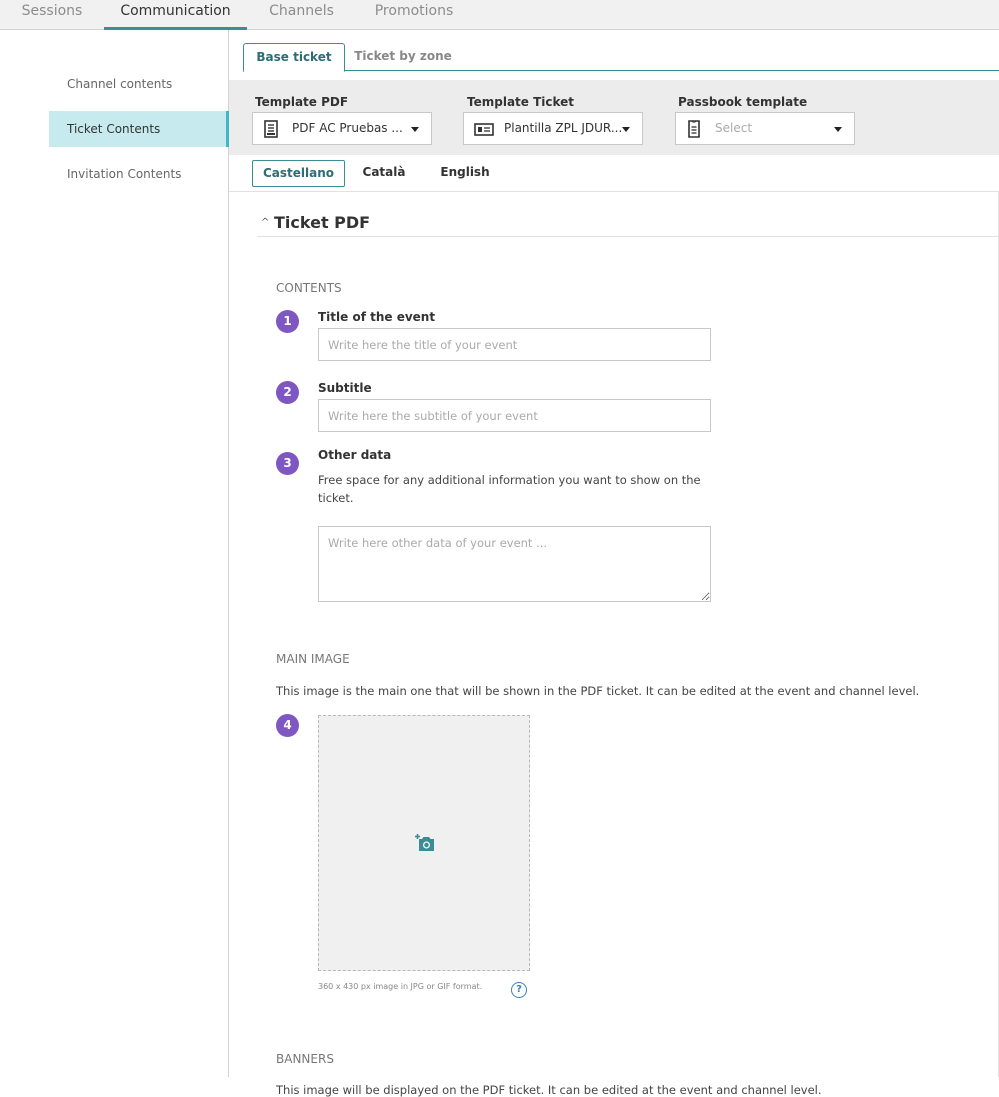 The width and height of the screenshot is (999, 1097). I want to click on sidebar-item-channel-contents: Channel contents, so click(139, 84).